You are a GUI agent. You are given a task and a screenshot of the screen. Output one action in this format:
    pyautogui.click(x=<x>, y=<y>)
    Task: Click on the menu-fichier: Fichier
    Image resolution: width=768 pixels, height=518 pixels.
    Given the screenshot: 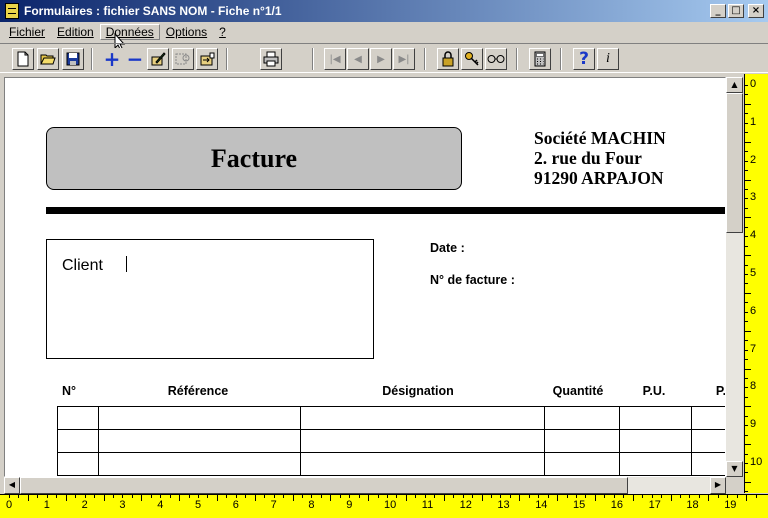 What is the action you would take?
    pyautogui.click(x=27, y=32)
    